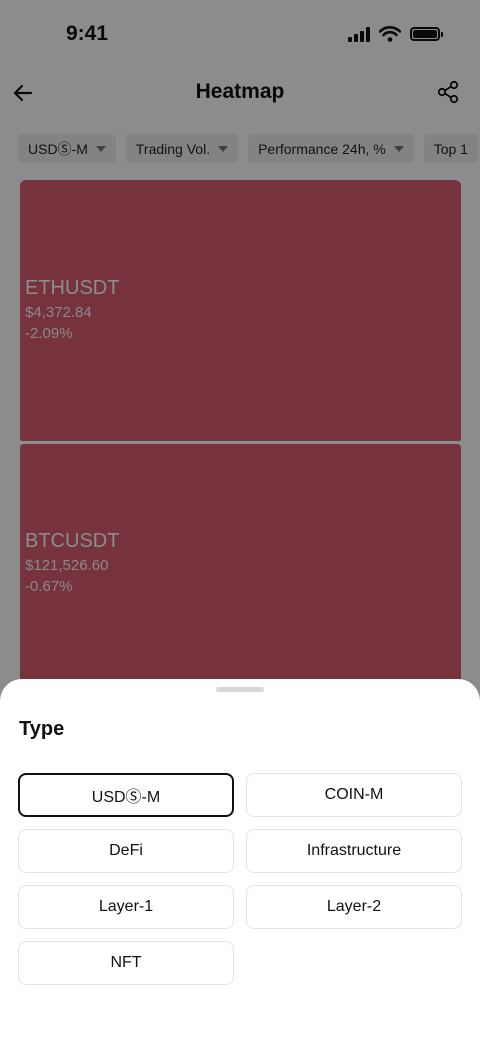 This screenshot has height=1040, width=480. What do you see at coordinates (126, 795) in the screenshot?
I see `type-option-usds-m: USDⓈ-M` at bounding box center [126, 795].